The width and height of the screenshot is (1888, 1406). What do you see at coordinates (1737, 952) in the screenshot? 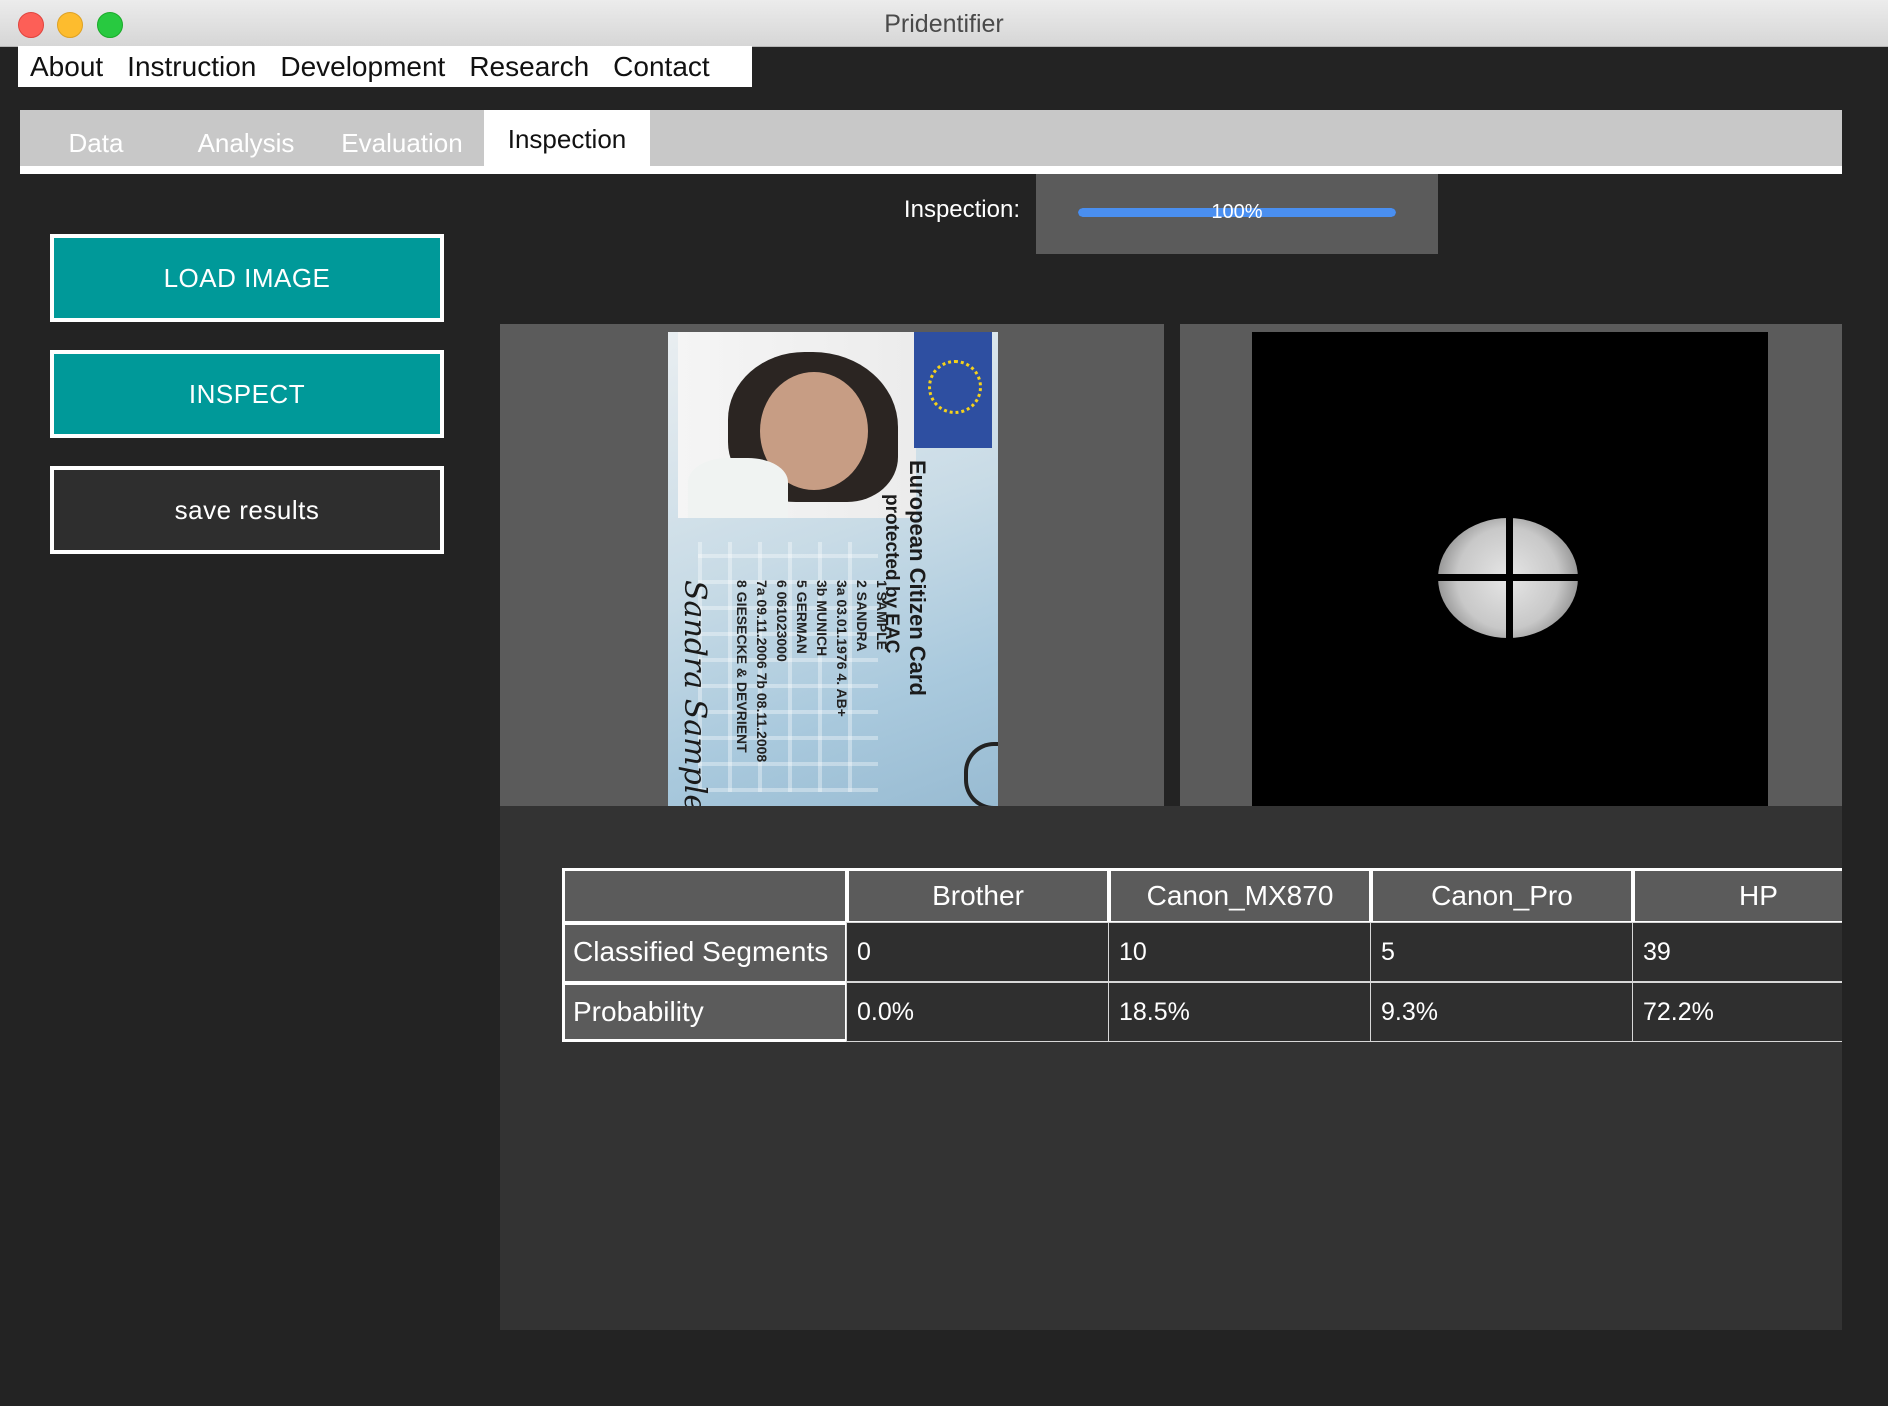
I see `table-cell: 39` at bounding box center [1737, 952].